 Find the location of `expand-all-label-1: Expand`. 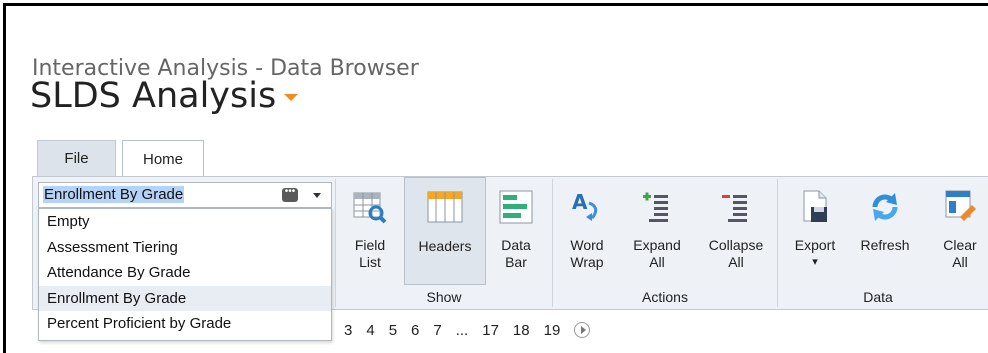

expand-all-label-1: Expand is located at coordinates (657, 245).